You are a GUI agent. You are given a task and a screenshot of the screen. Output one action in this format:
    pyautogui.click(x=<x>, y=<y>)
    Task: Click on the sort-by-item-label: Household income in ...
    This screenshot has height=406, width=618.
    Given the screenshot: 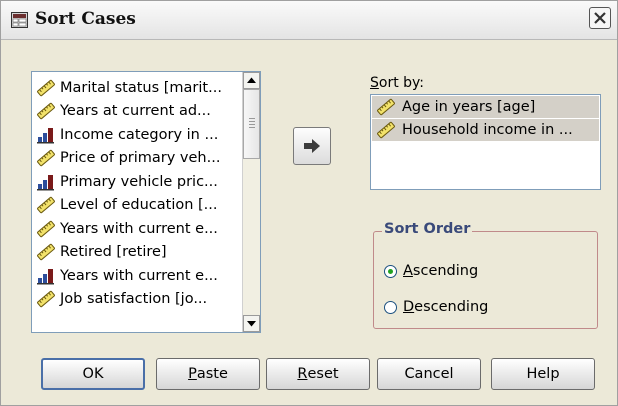 What is the action you would take?
    pyautogui.click(x=487, y=130)
    